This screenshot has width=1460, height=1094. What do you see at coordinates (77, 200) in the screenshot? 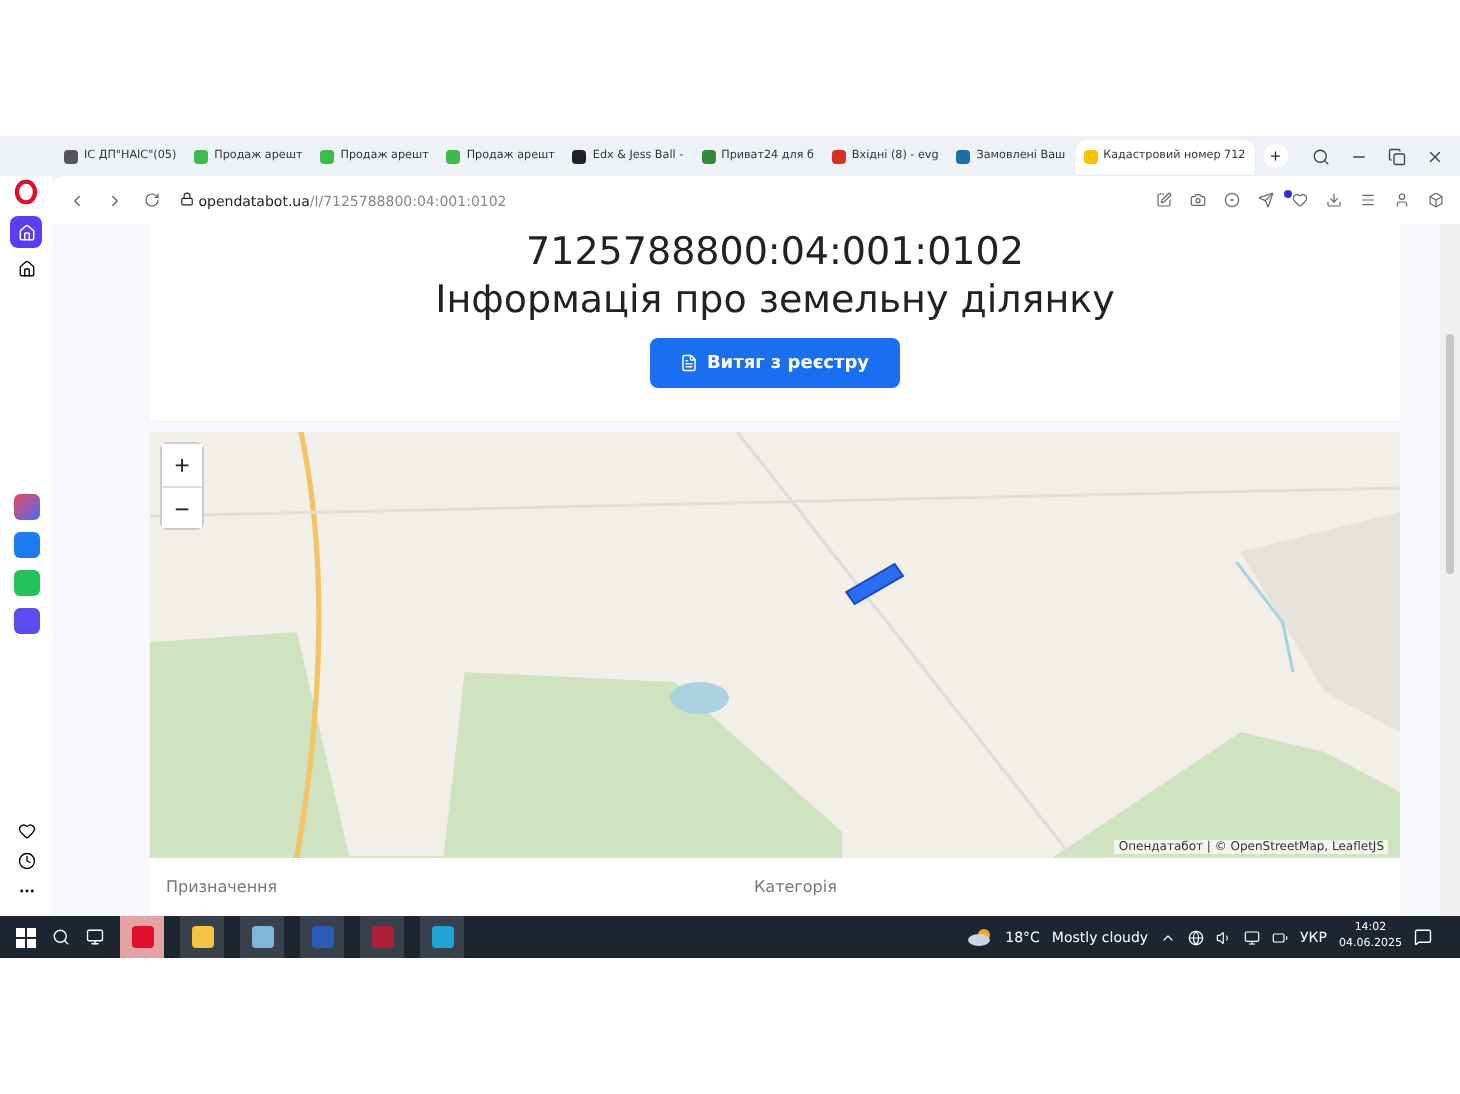
I see `back-icon` at bounding box center [77, 200].